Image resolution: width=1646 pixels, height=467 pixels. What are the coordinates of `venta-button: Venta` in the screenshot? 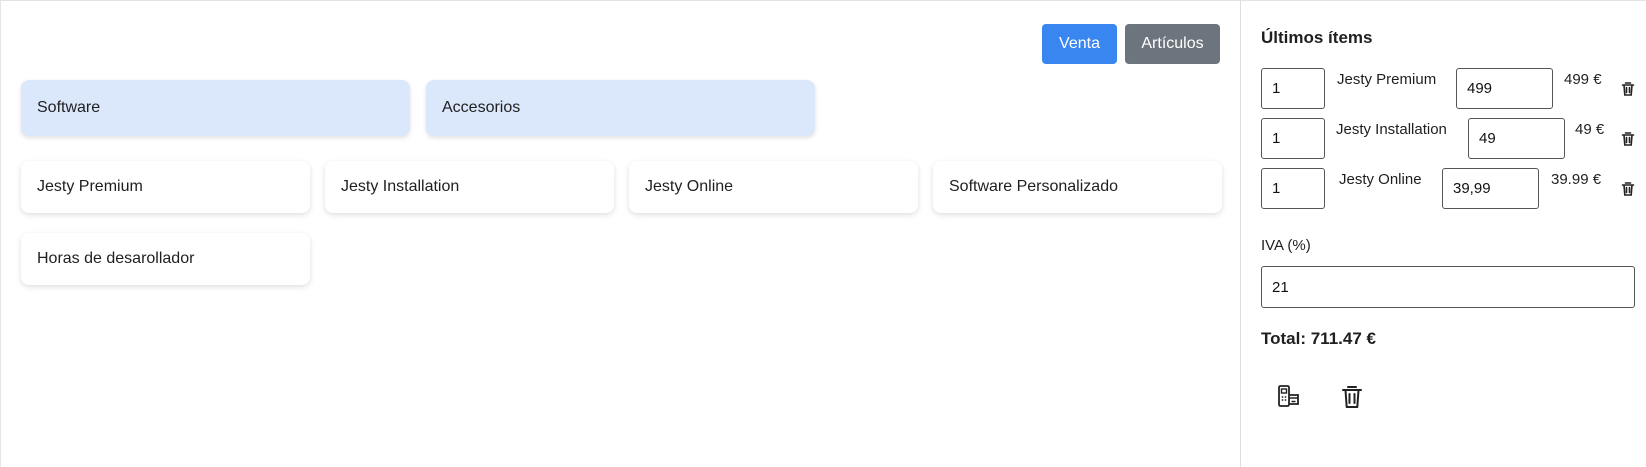 It's located at (1079, 44).